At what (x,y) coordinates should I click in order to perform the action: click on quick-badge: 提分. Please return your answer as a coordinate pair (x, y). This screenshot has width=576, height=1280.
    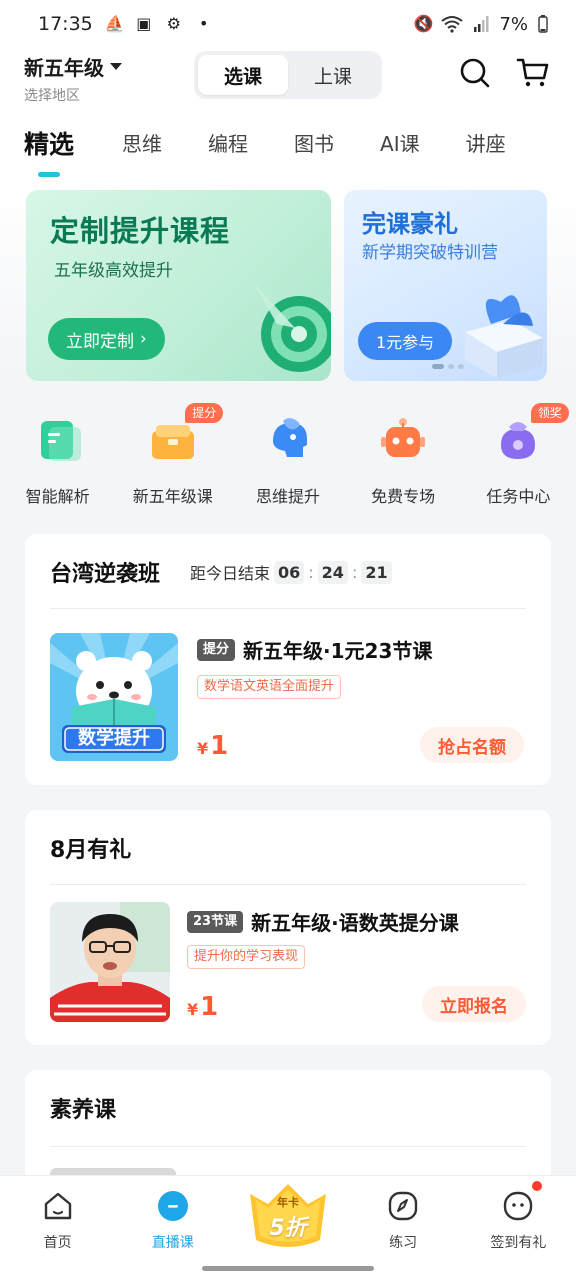
    Looking at the image, I should click on (204, 413).